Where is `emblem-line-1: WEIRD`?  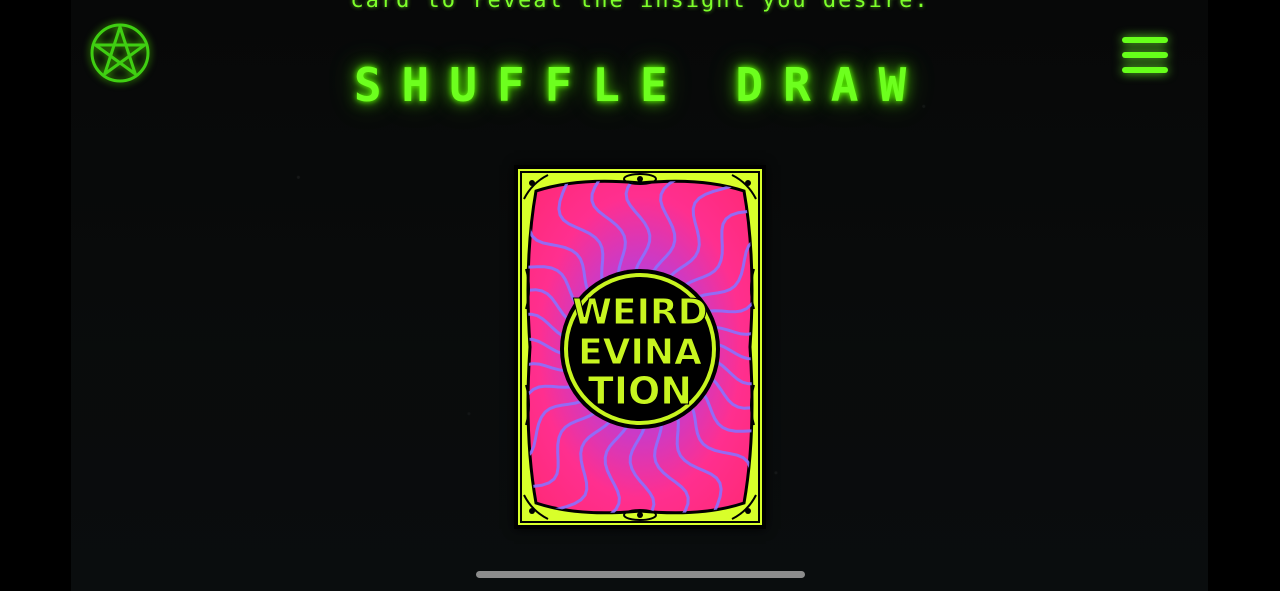
emblem-line-1: WEIRD is located at coordinates (639, 312).